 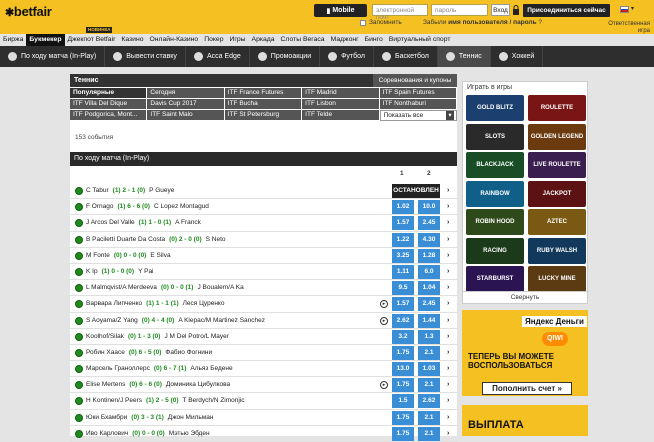 What do you see at coordinates (98, 255) in the screenshot?
I see `home-player: M Fonte` at bounding box center [98, 255].